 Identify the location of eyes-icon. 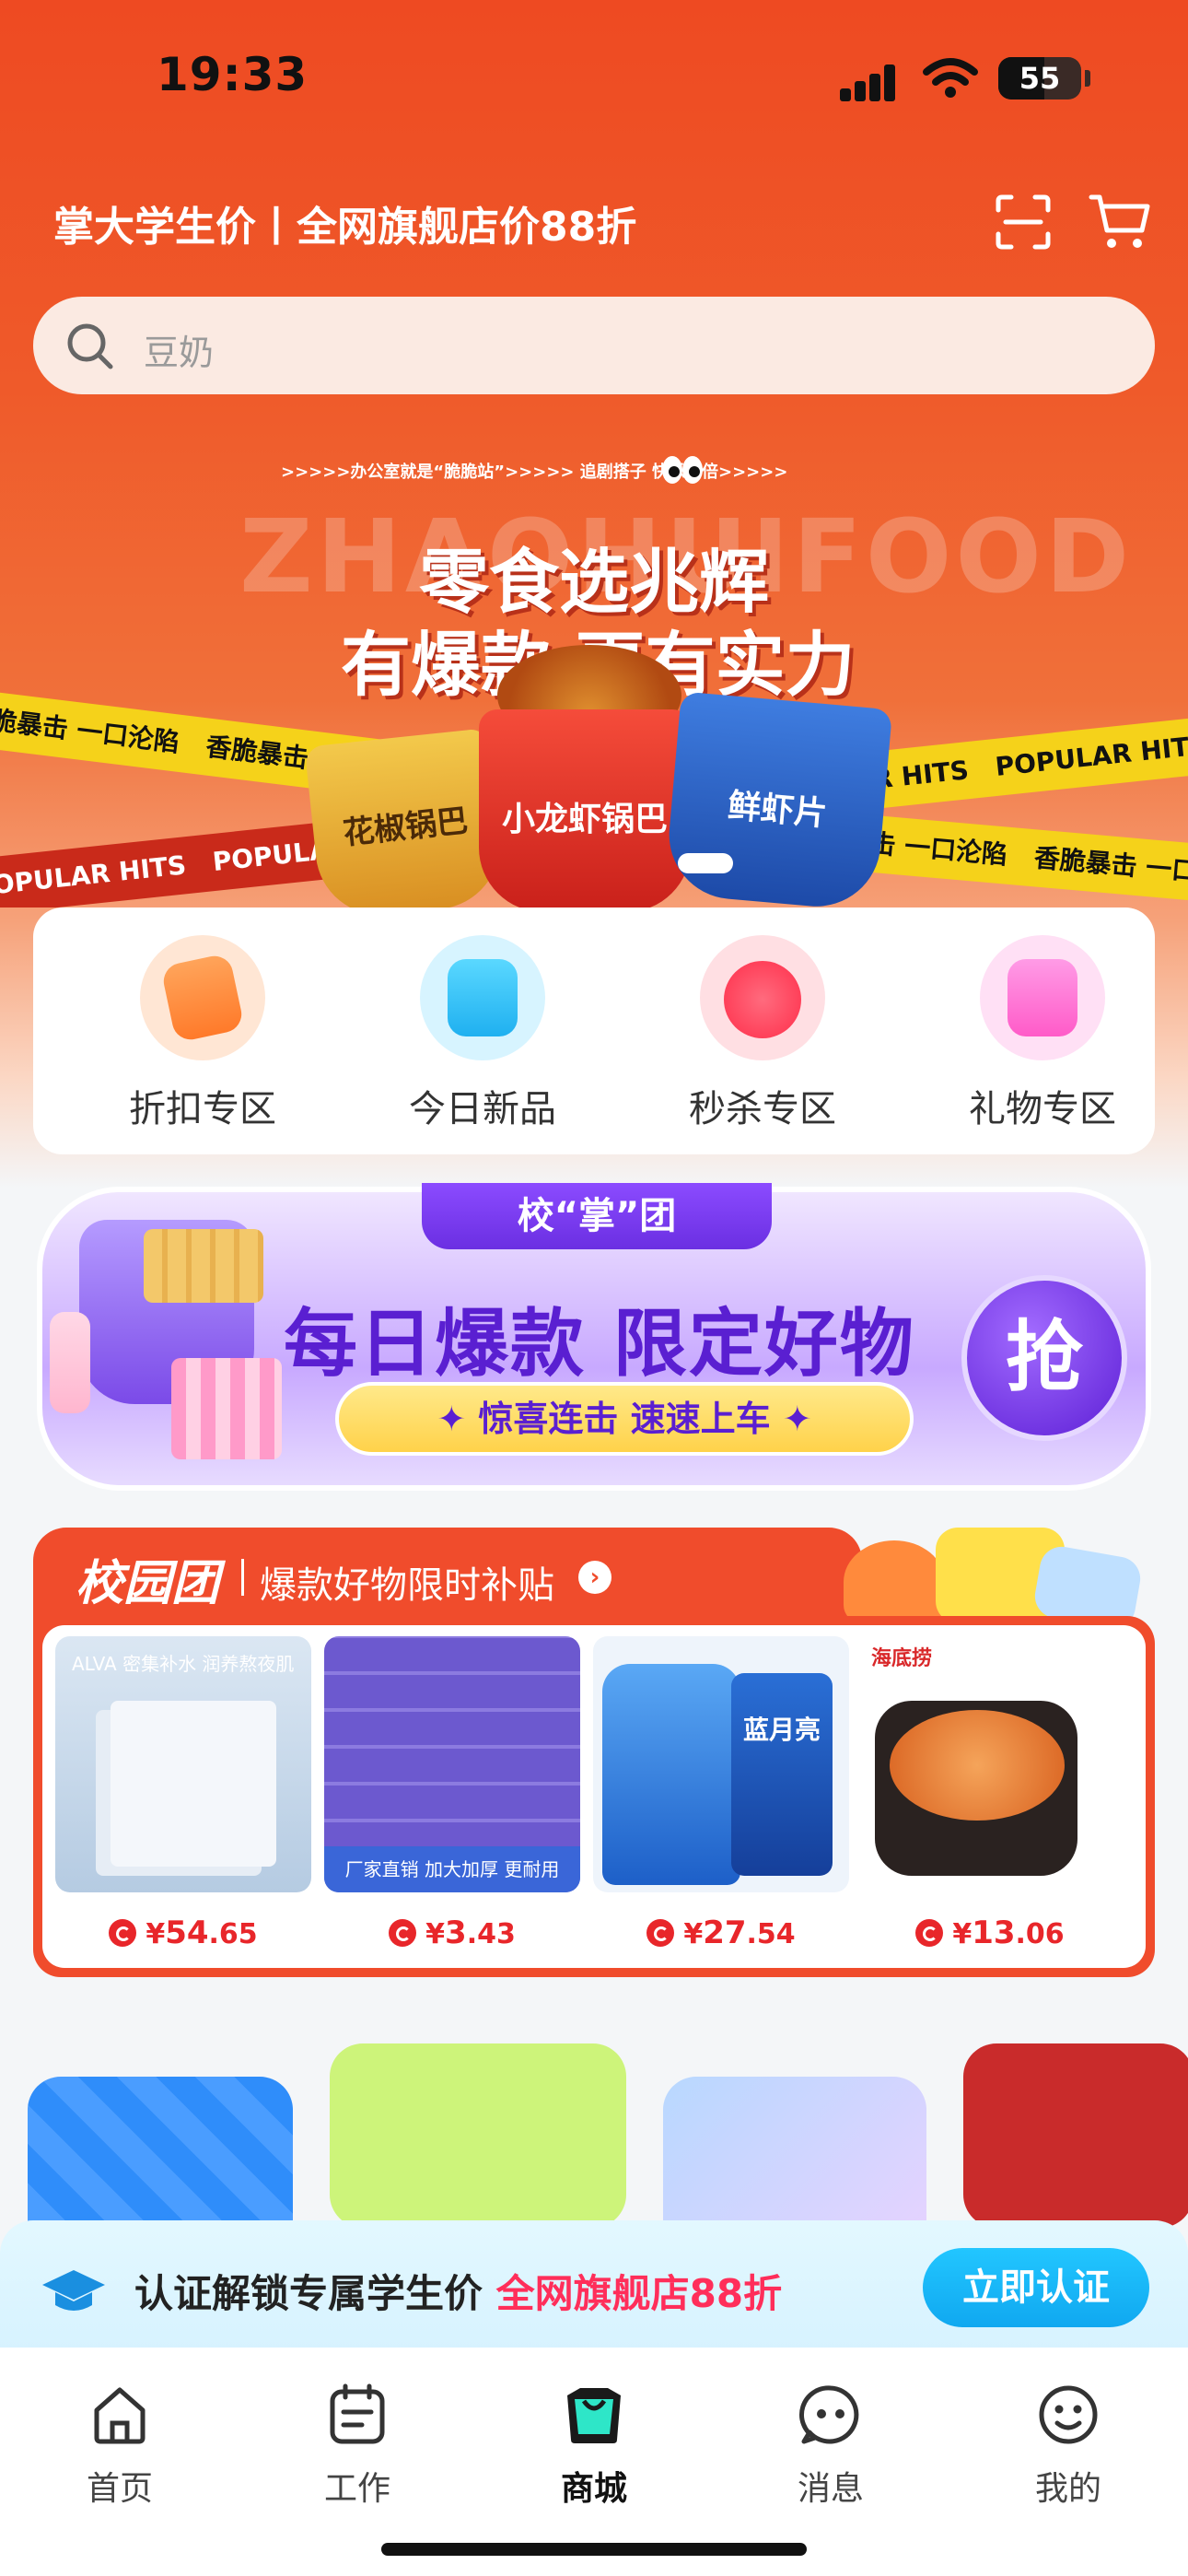
(682, 470).